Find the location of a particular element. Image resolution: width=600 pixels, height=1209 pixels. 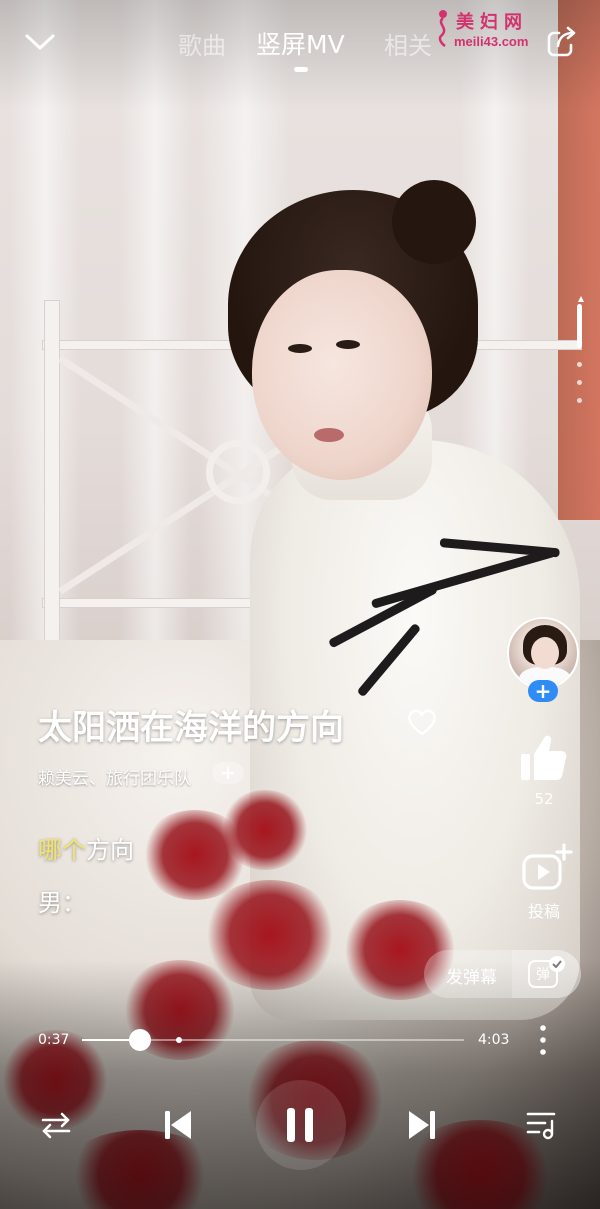

playlist-icon is located at coordinates (541, 1126).